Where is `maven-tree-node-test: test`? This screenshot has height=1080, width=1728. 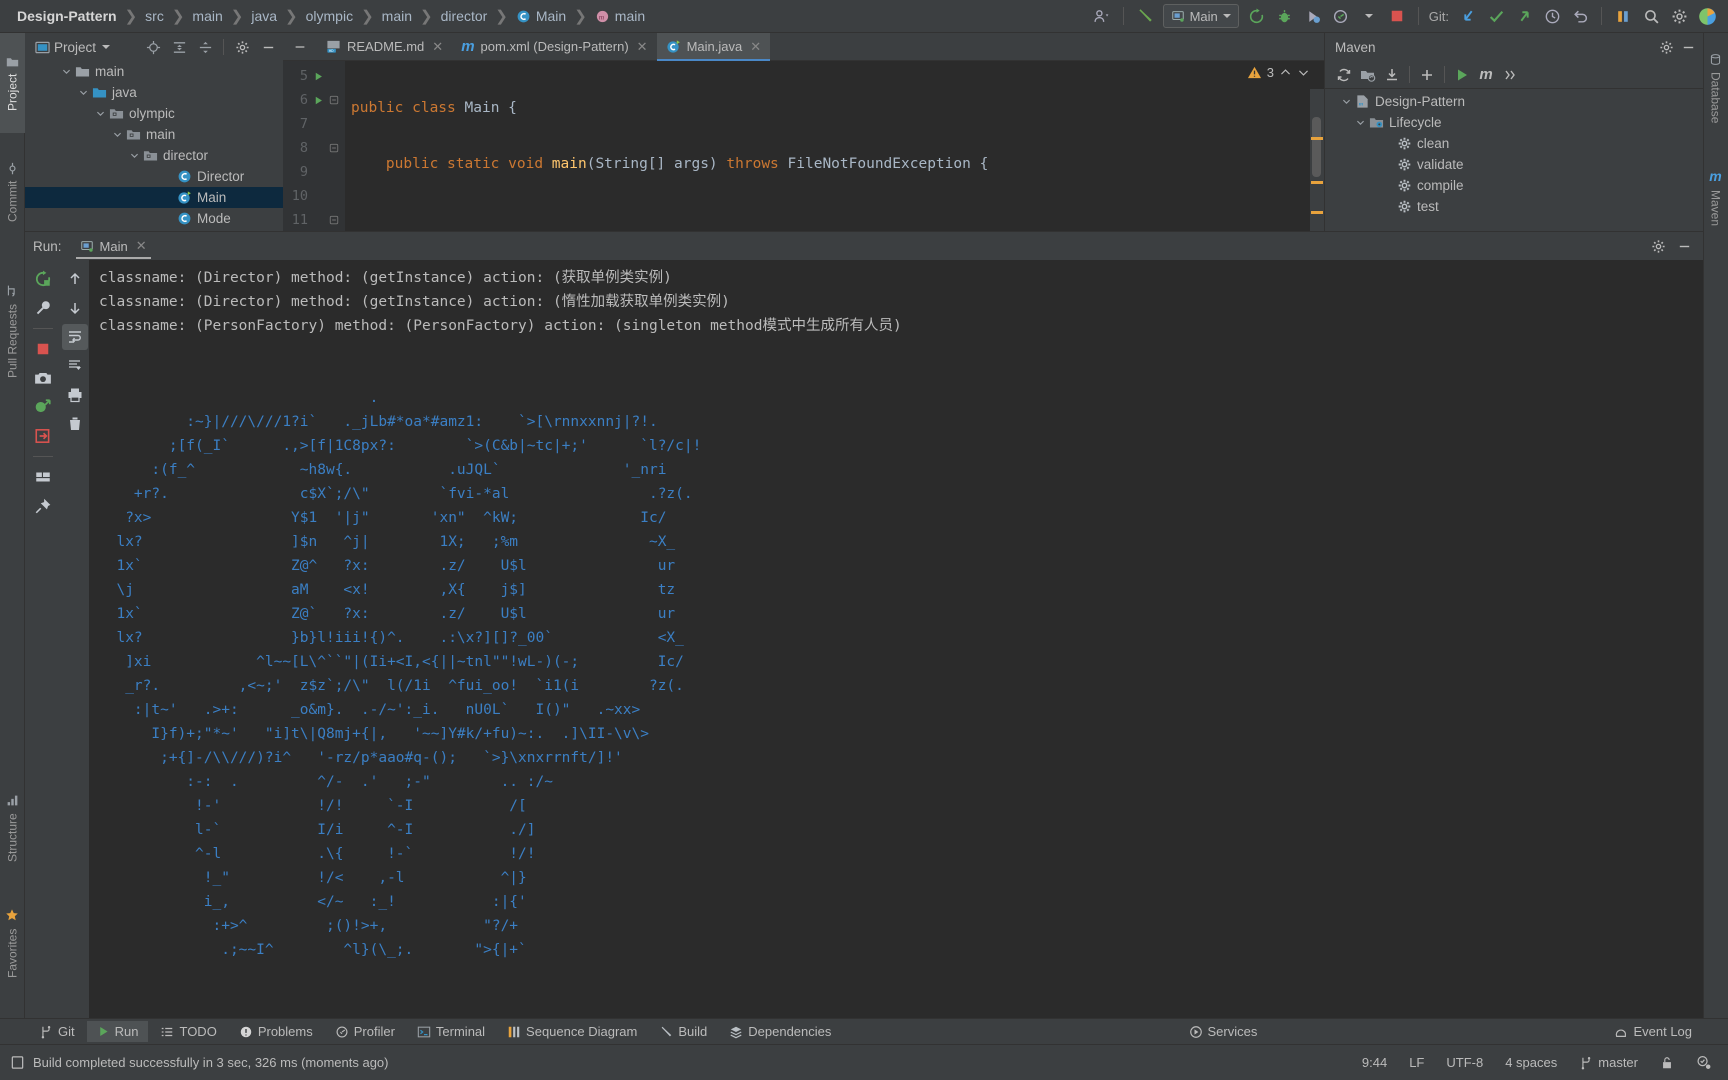 maven-tree-node-test: test is located at coordinates (1514, 206).